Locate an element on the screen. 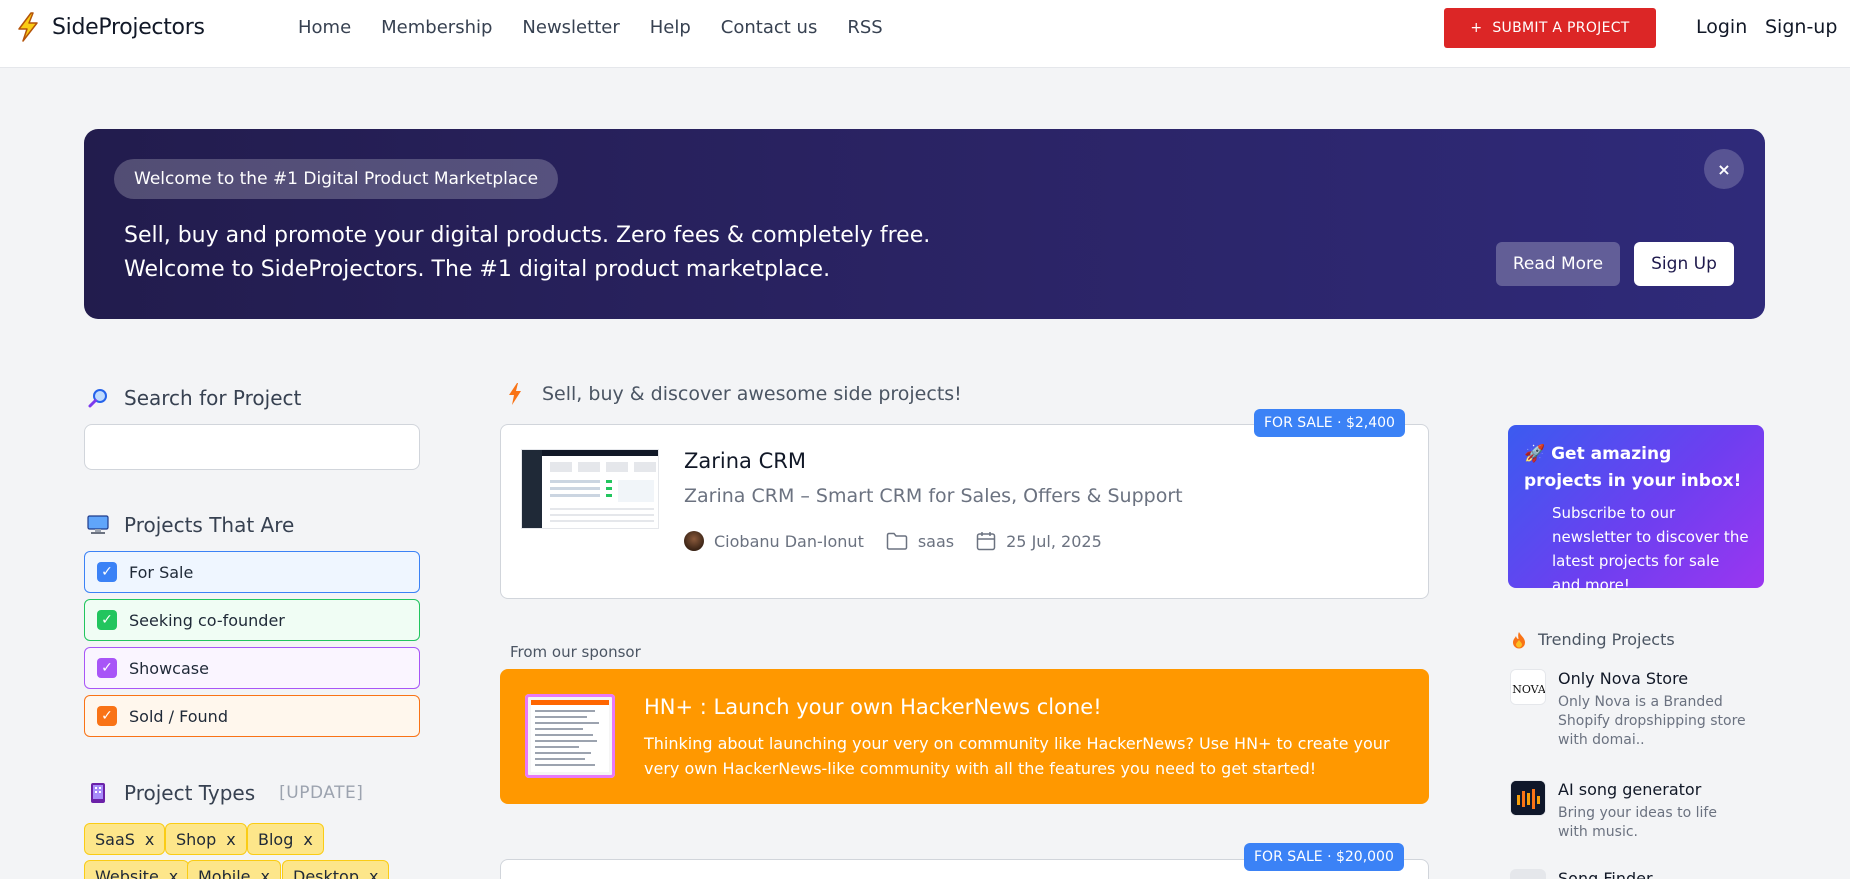 Image resolution: width=1850 pixels, height=879 pixels. computer-icon is located at coordinates (98, 525).